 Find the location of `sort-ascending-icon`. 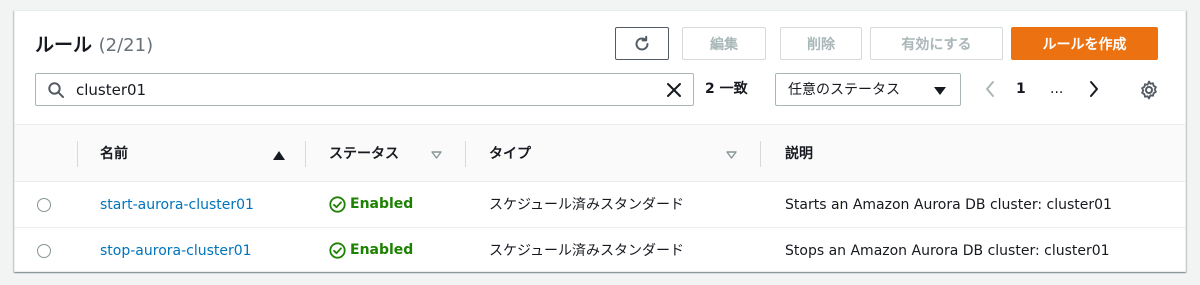

sort-ascending-icon is located at coordinates (279, 155).